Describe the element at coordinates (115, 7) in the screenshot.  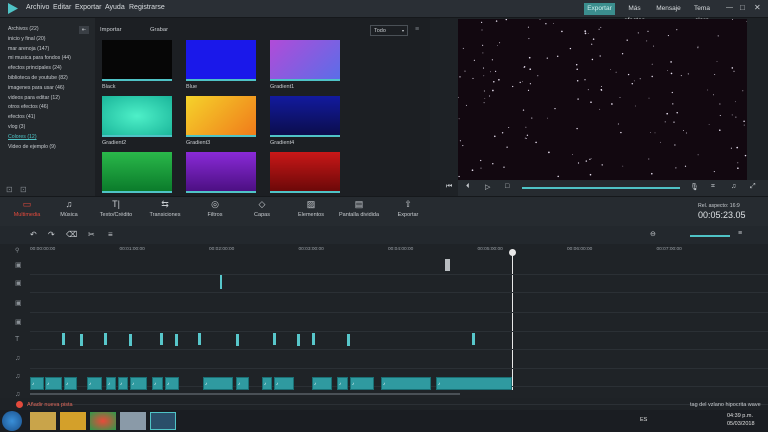
I see `menu-ayuda: Ayuda` at that location.